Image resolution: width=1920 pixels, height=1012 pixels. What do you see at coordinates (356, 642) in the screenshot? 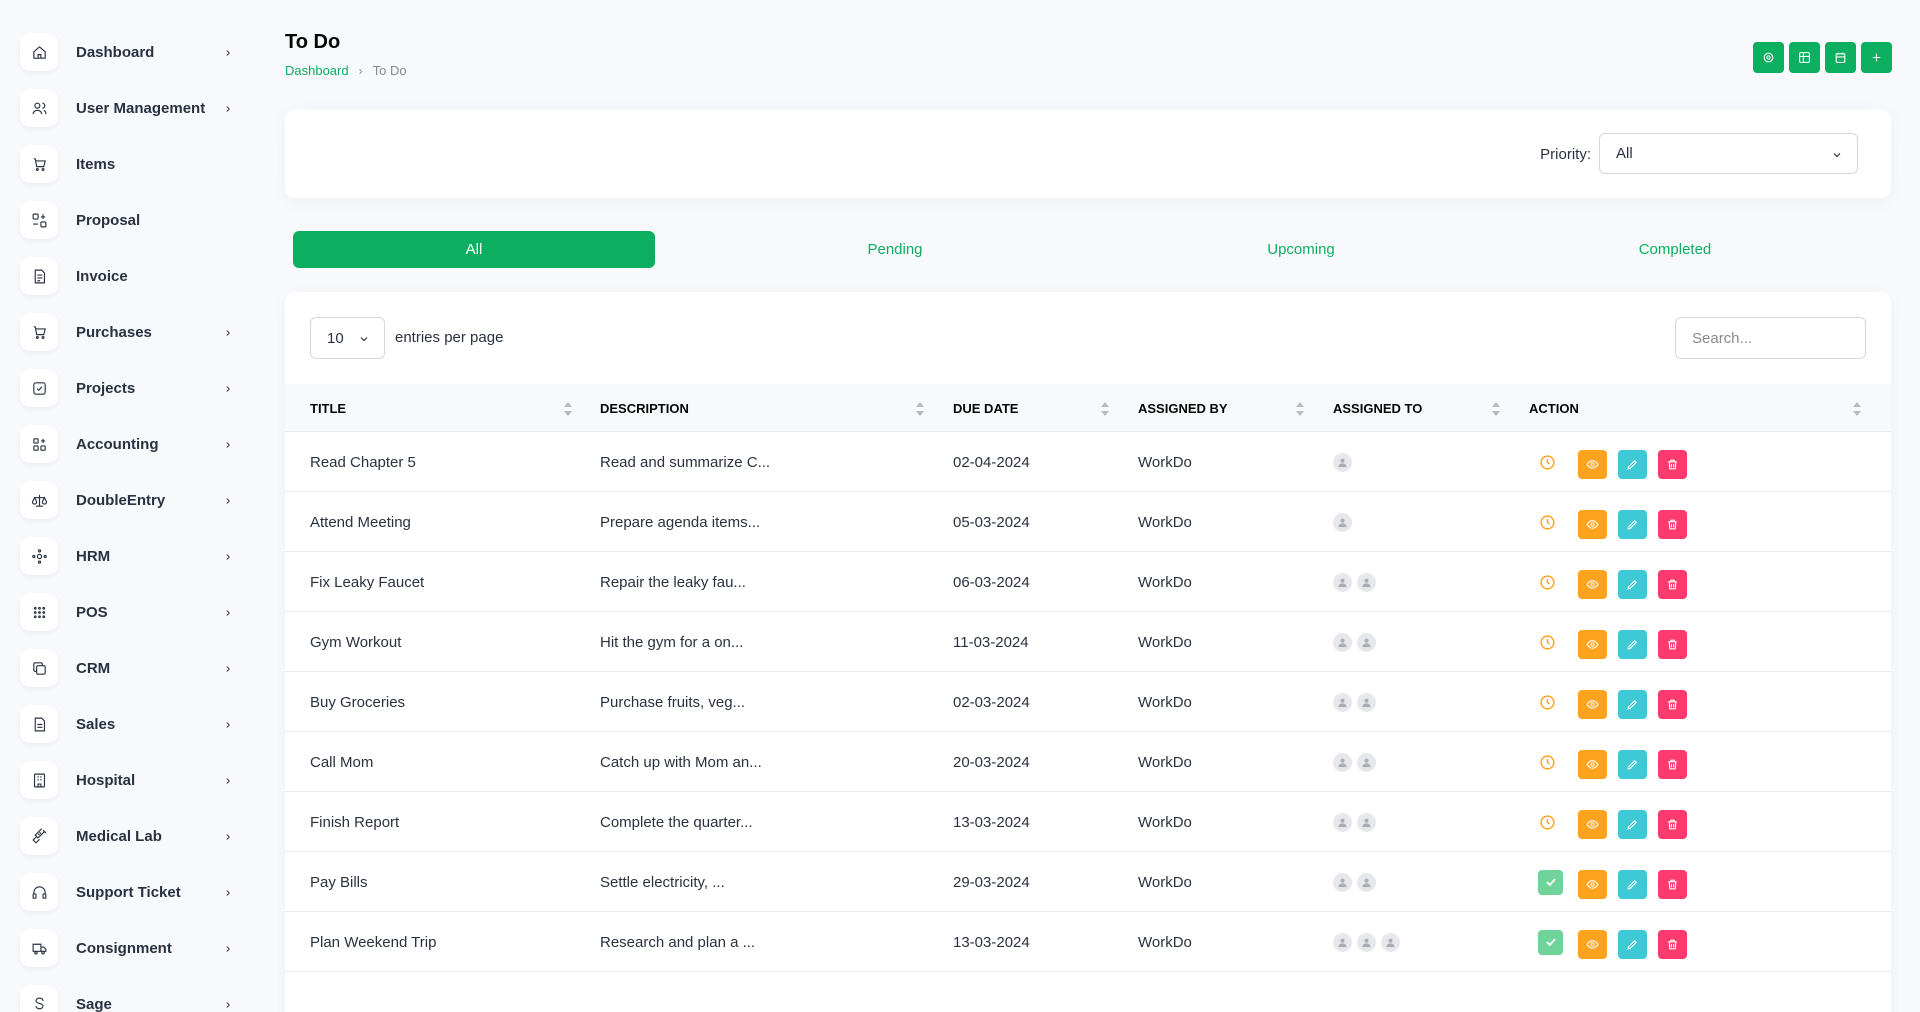
I see `cell-title: Gym Workout` at bounding box center [356, 642].